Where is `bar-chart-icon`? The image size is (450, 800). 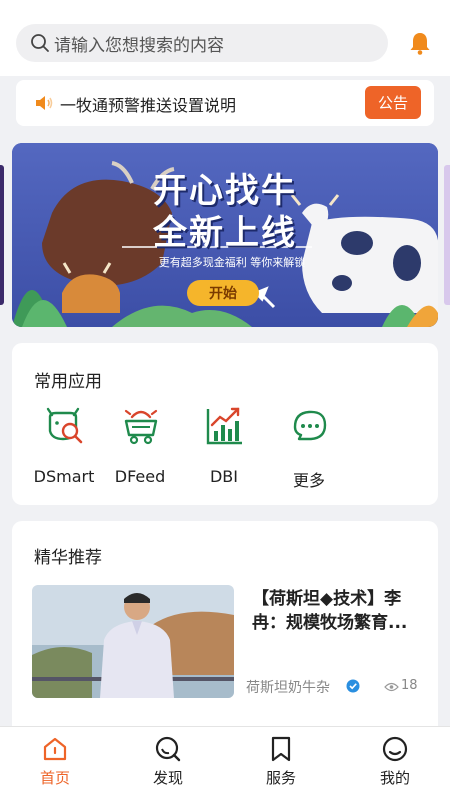
bar-chart-icon is located at coordinates (224, 426).